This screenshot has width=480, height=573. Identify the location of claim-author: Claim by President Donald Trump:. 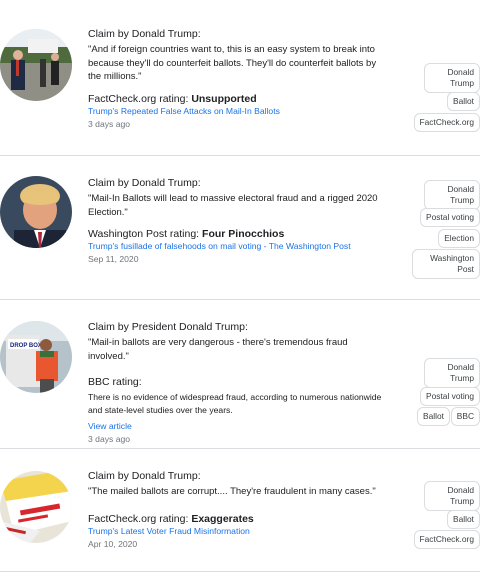
(168, 327).